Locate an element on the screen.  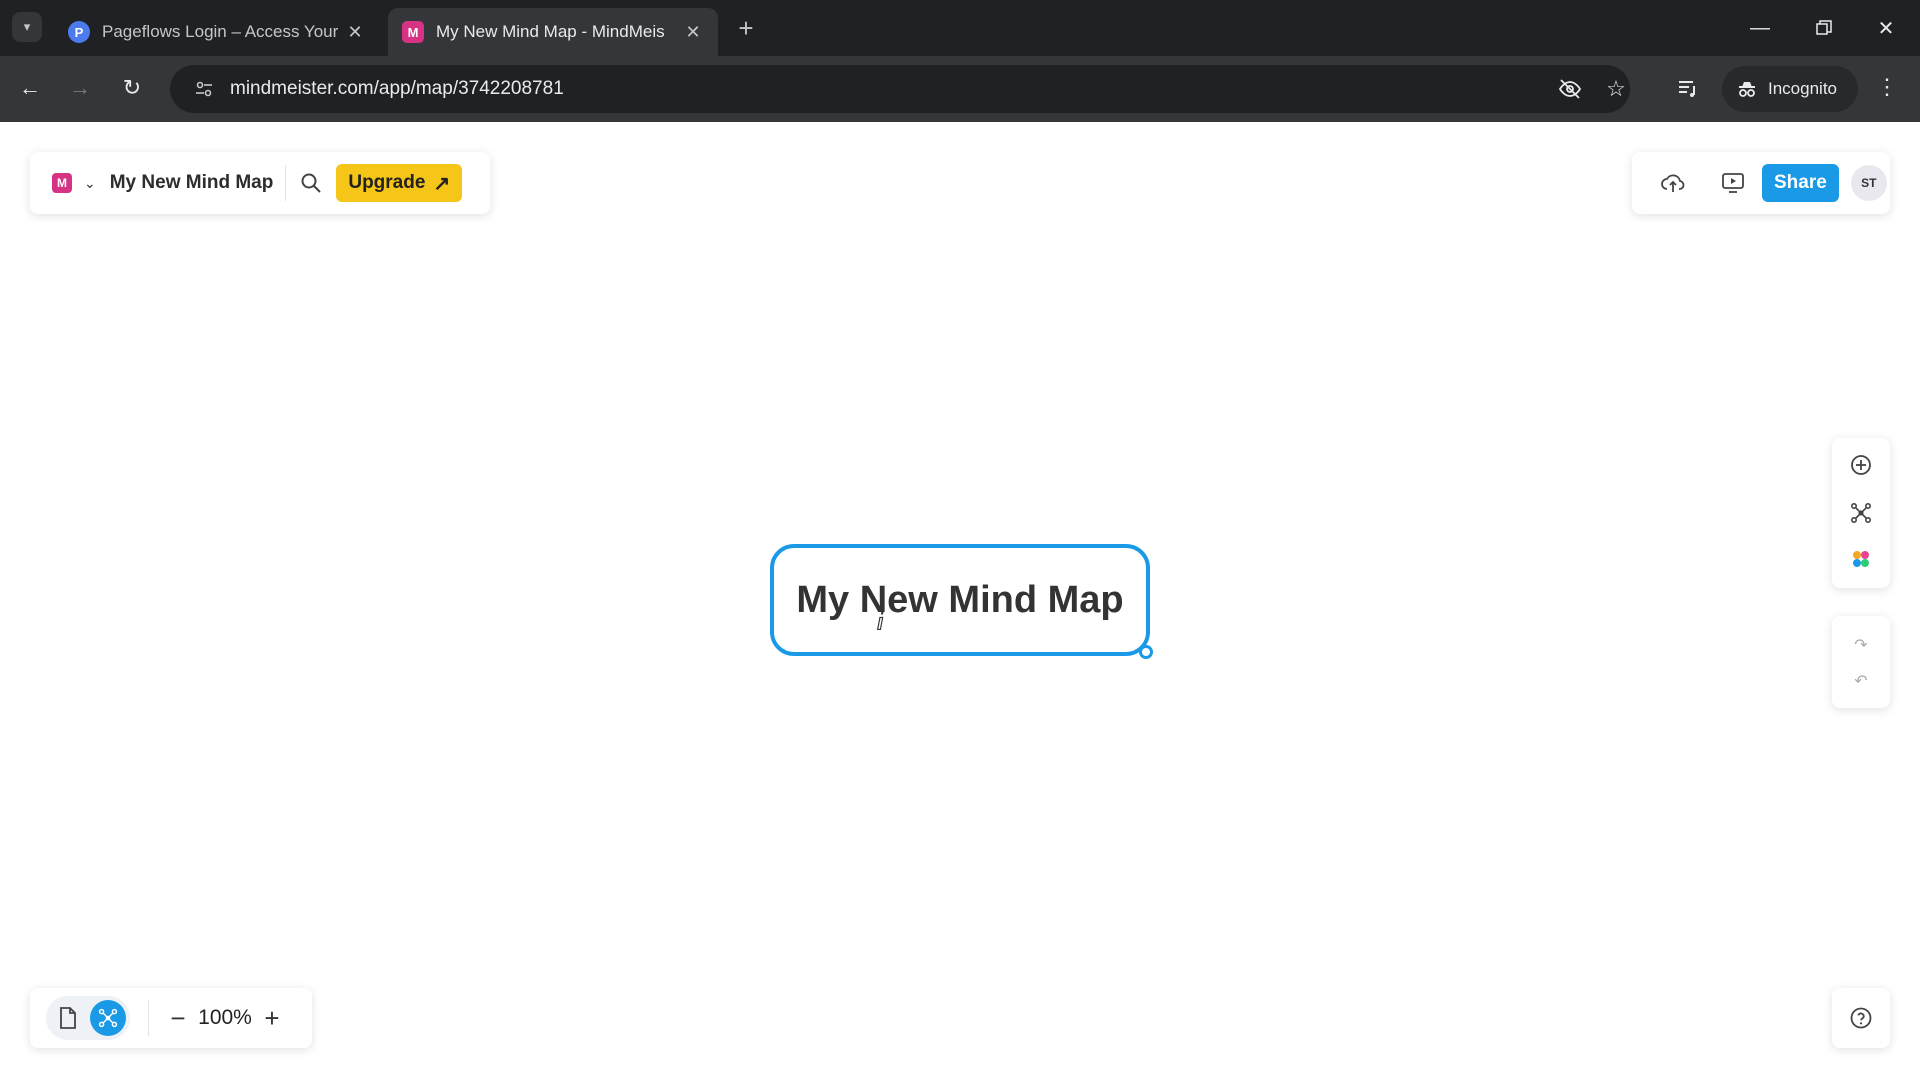
back-icon: ← is located at coordinates (30, 88).